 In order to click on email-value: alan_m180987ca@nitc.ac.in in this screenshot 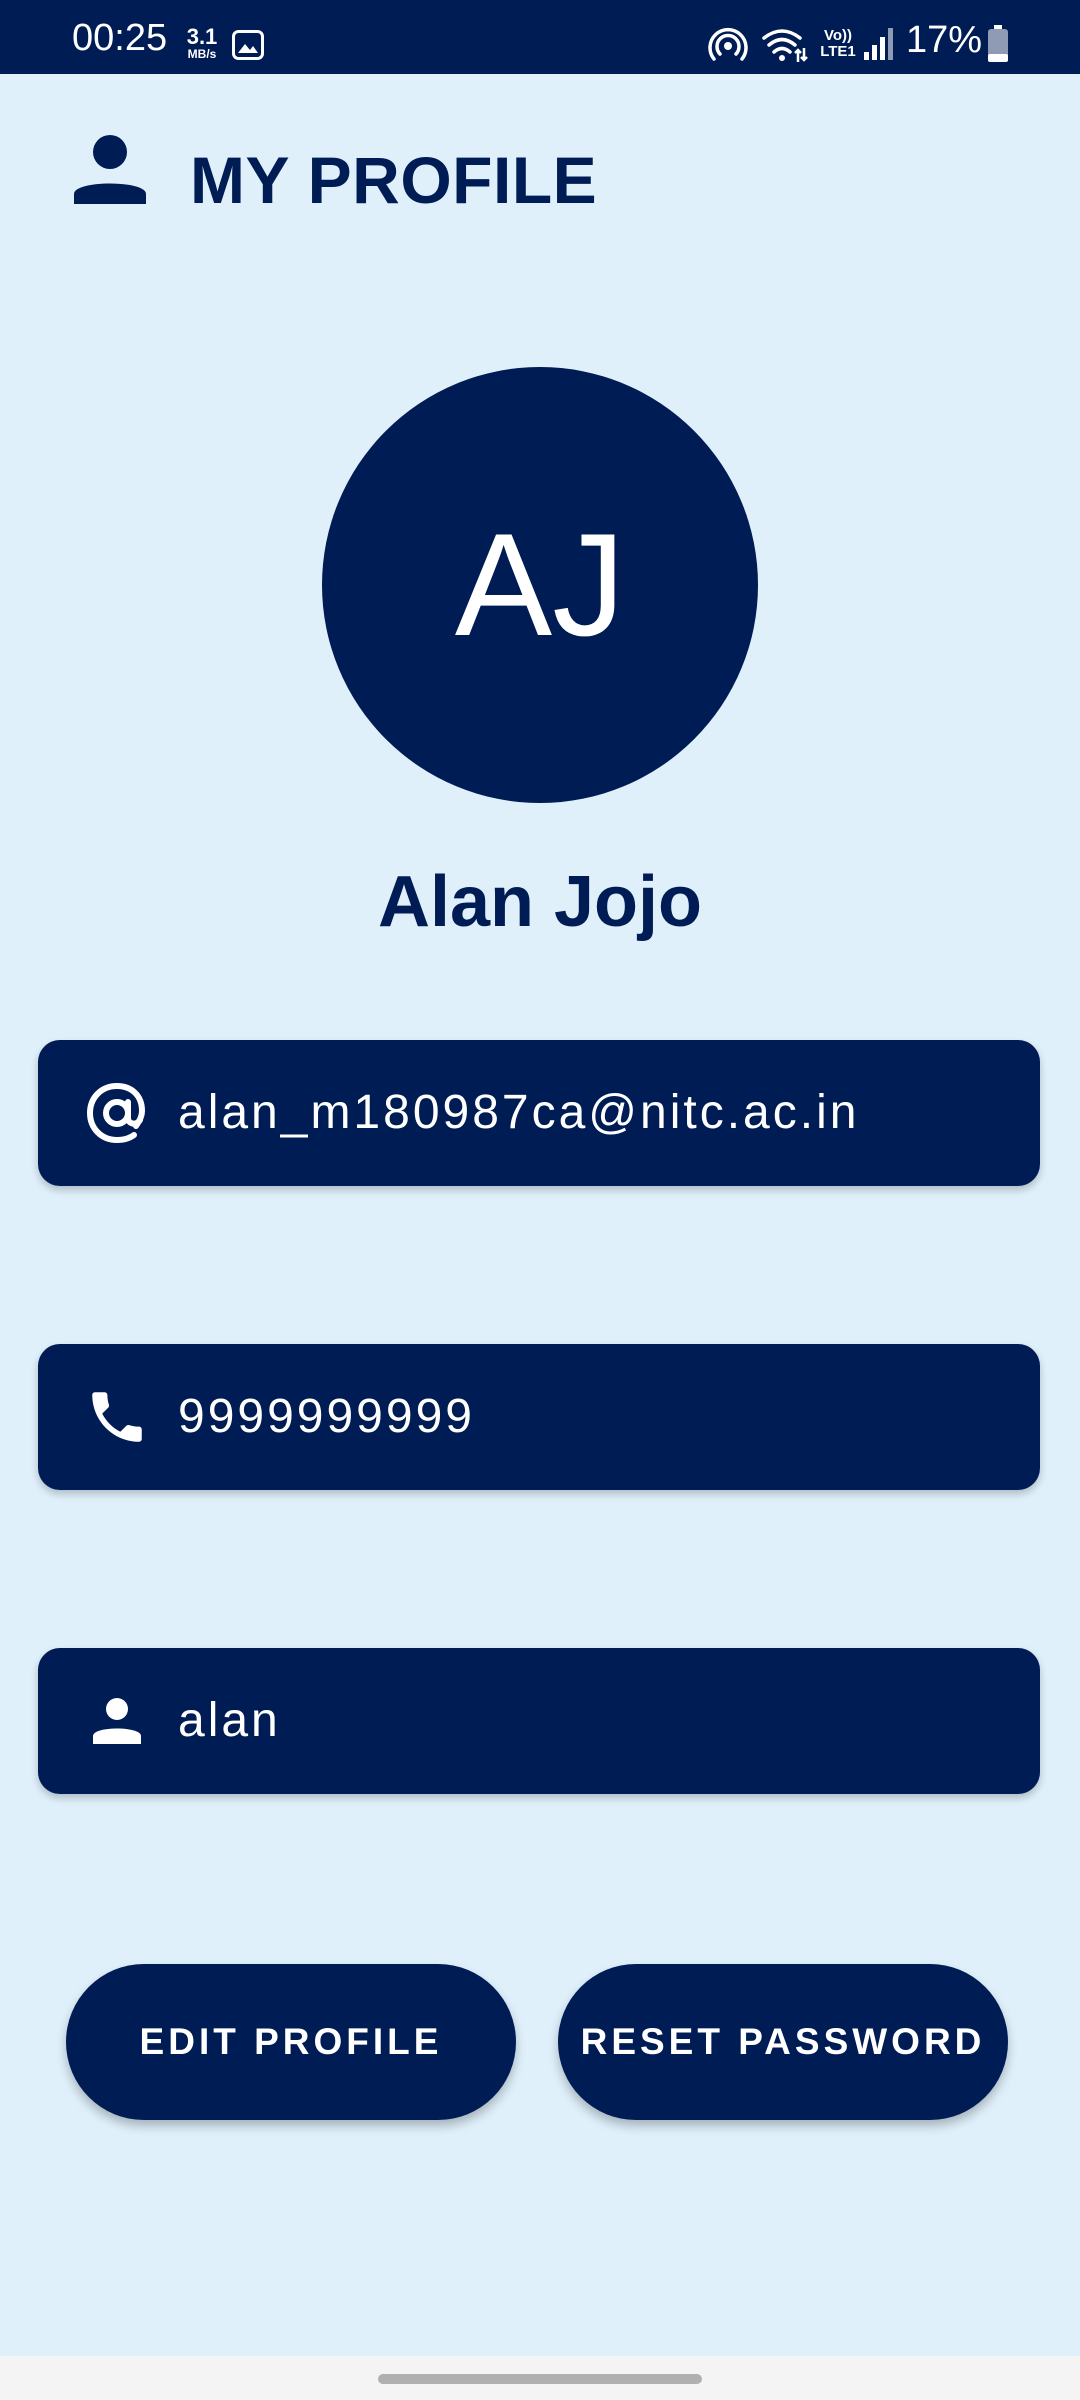, I will do `click(519, 1112)`.